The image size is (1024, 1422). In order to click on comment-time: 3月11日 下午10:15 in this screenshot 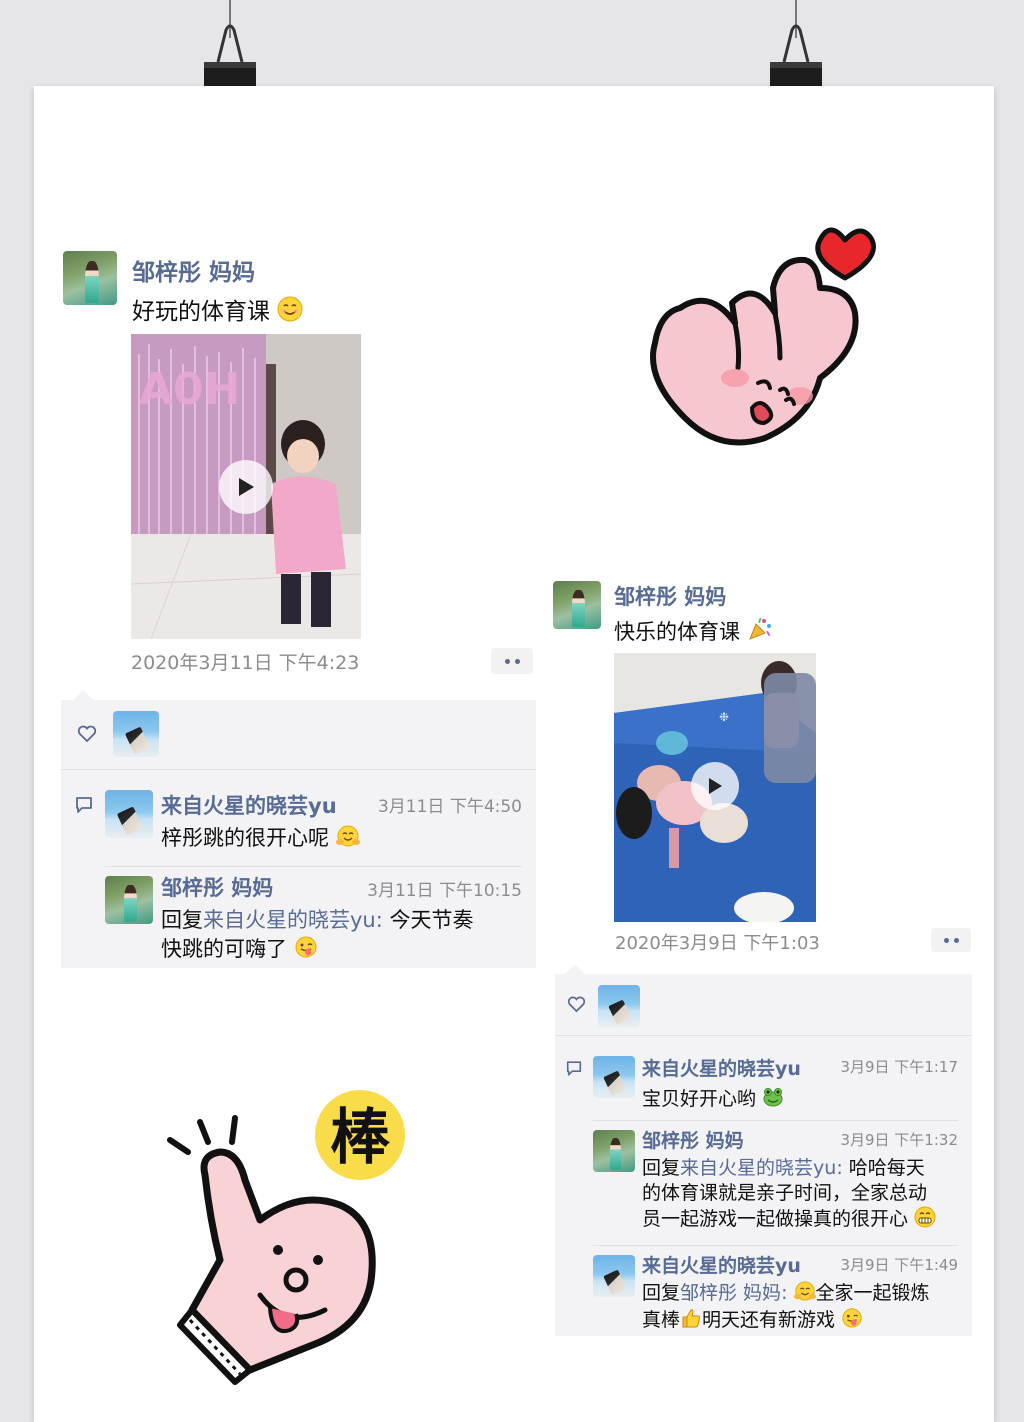, I will do `click(444, 891)`.